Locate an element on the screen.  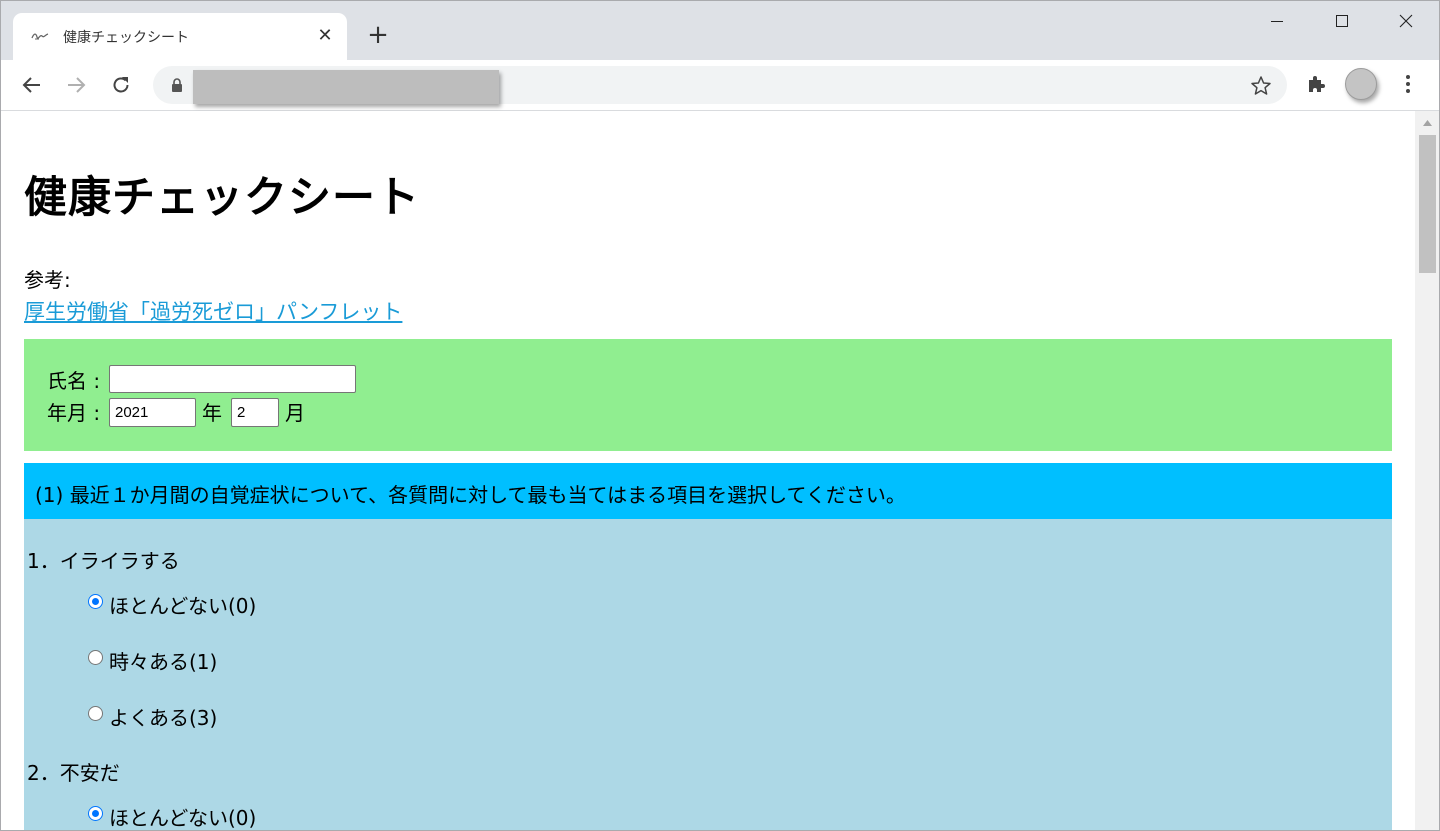
arrow-right-icon is located at coordinates (77, 85).